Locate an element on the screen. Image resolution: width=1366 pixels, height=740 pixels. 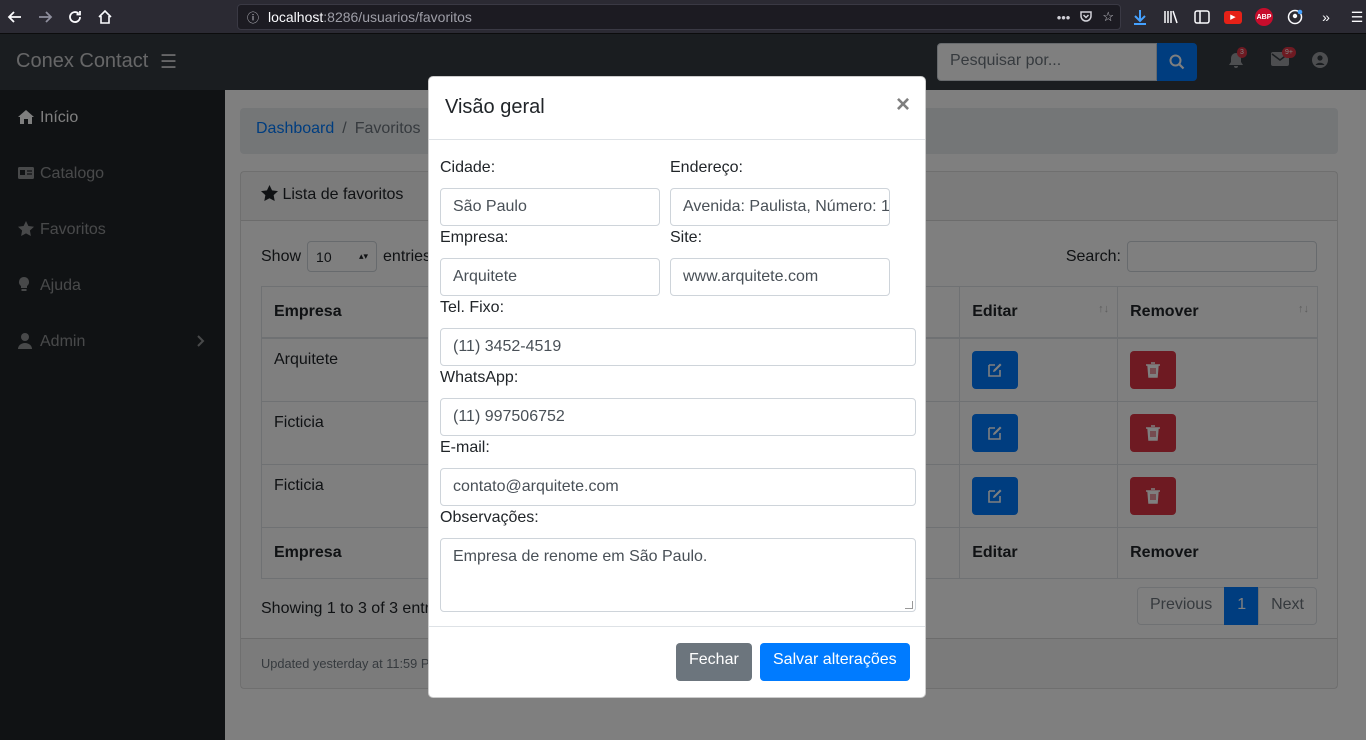
adblock-glyph: ABP is located at coordinates (1264, 17).